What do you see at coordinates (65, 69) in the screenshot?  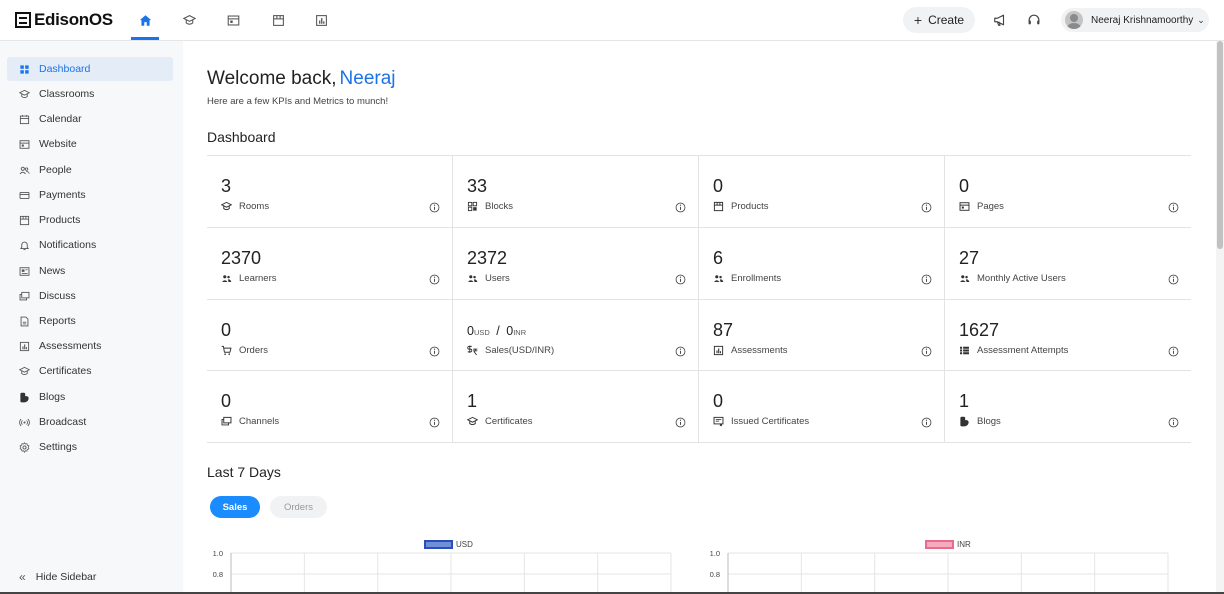 I see `sidebar-item-label: Dashboard` at bounding box center [65, 69].